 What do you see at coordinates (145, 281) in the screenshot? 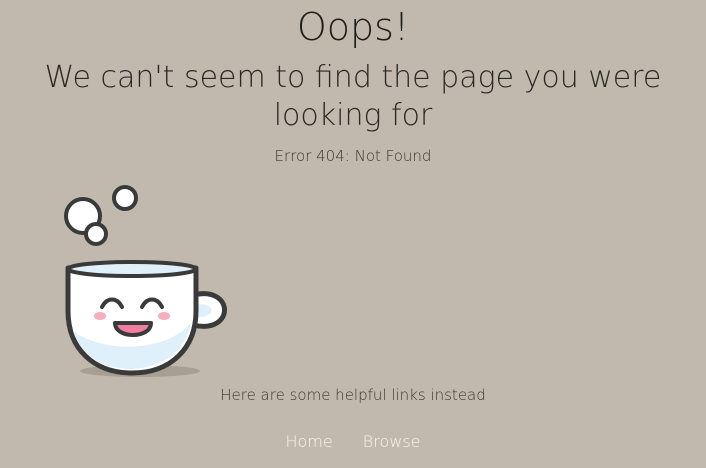
I see `coffee-cup-icon` at bounding box center [145, 281].